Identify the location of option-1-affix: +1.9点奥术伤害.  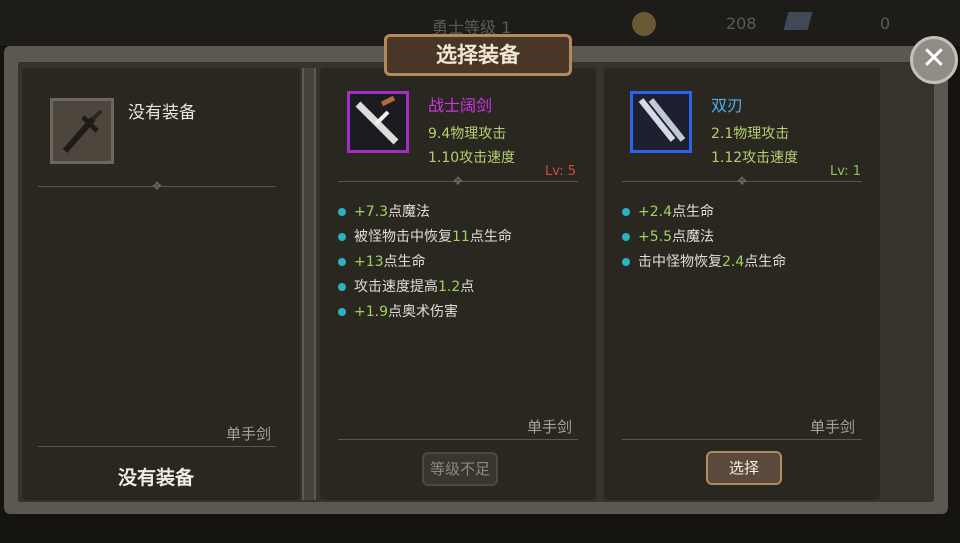
(398, 311).